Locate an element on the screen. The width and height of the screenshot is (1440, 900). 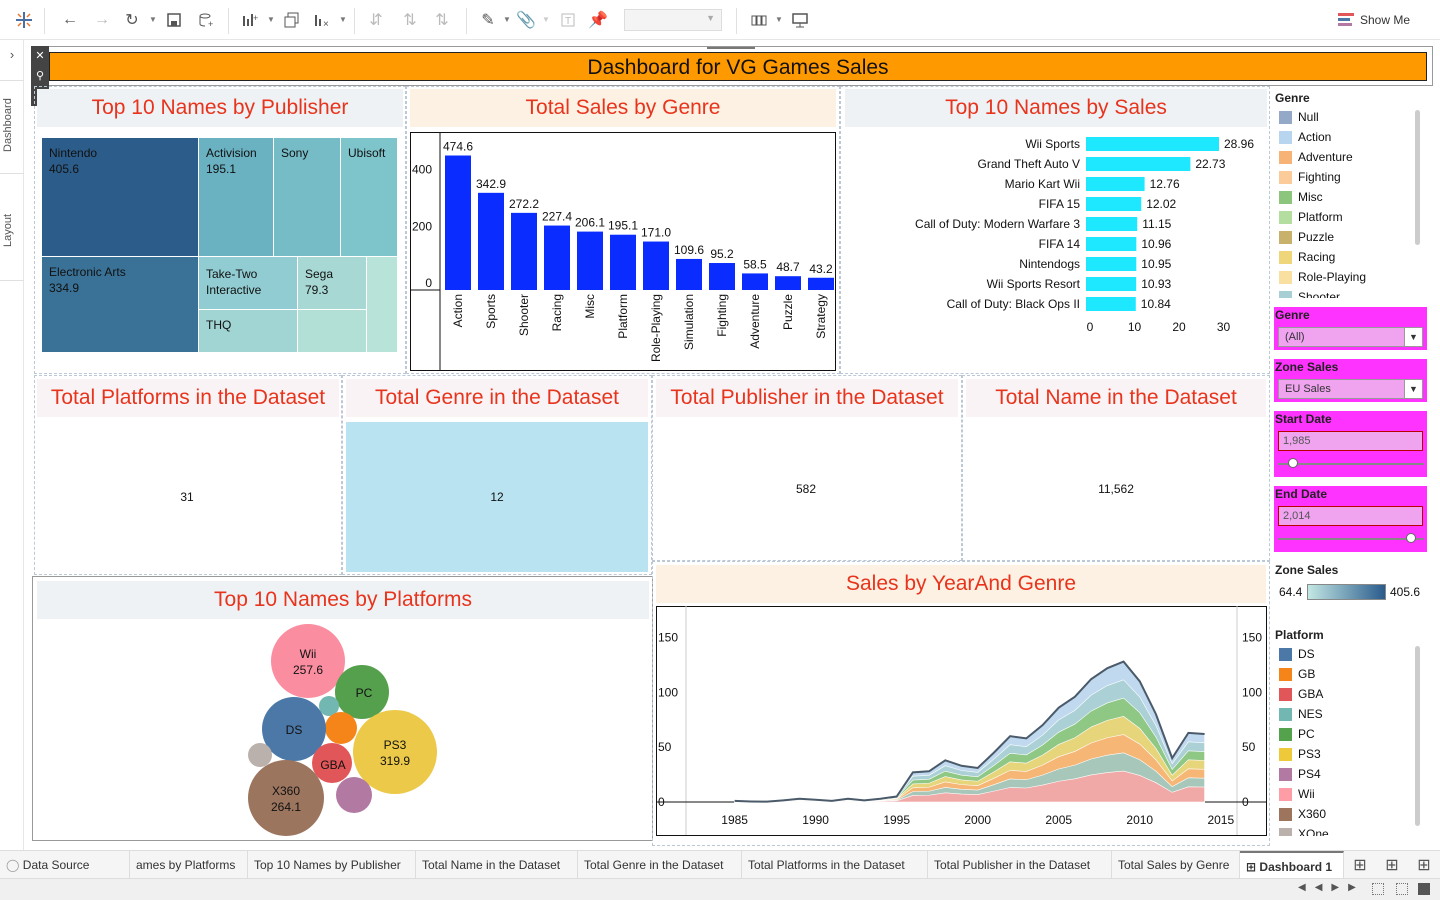
platform-legend-item-ps3: PS3 is located at coordinates (1300, 754).